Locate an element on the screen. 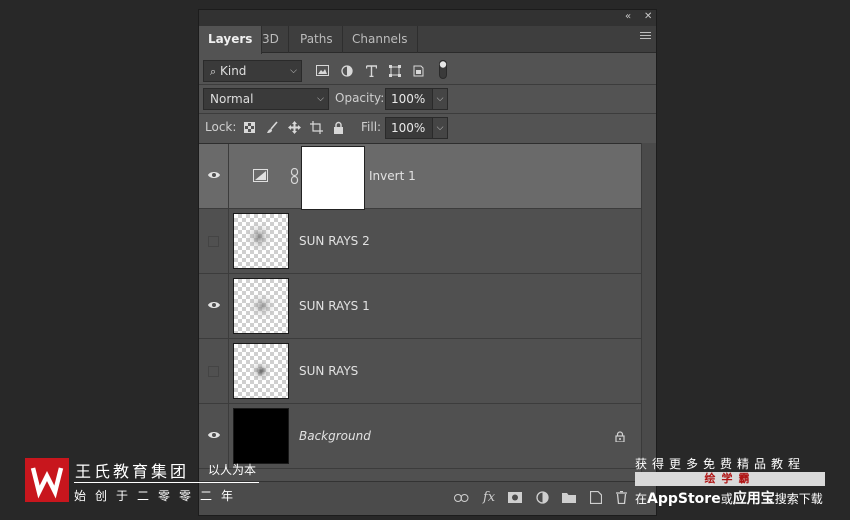  download-store-yingyongbao: 应用宝 is located at coordinates (753, 499).